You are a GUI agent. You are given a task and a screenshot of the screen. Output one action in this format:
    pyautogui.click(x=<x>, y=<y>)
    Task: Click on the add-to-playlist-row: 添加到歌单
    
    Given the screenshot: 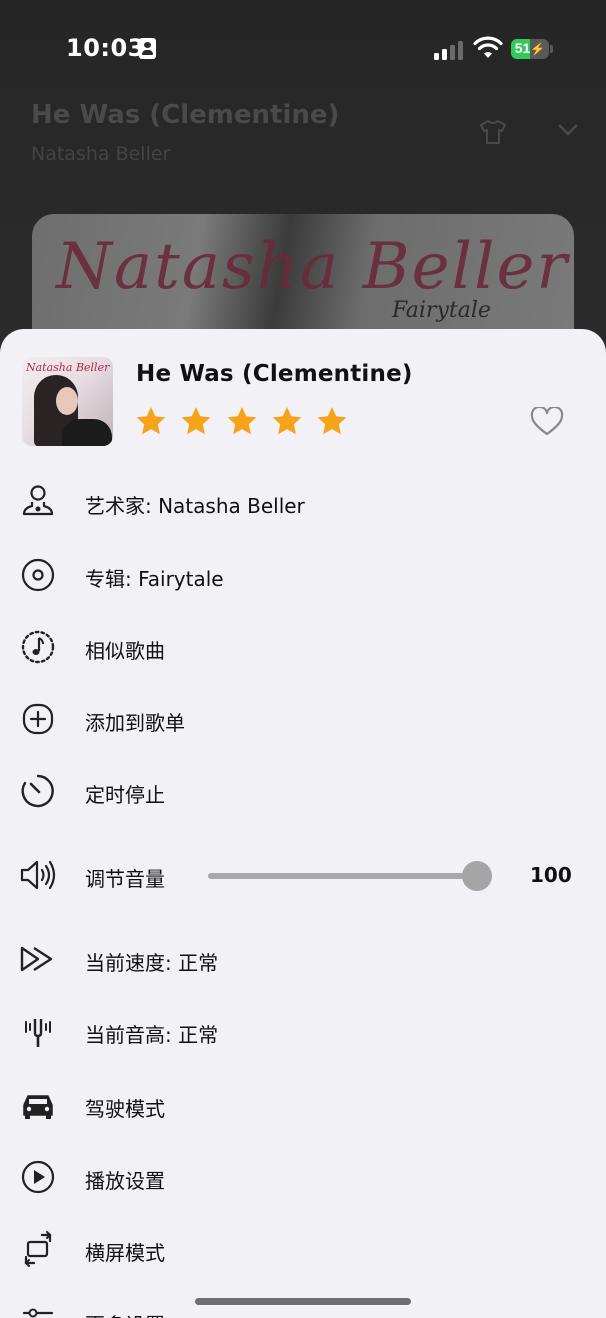 What is the action you would take?
    pyautogui.click(x=303, y=719)
    